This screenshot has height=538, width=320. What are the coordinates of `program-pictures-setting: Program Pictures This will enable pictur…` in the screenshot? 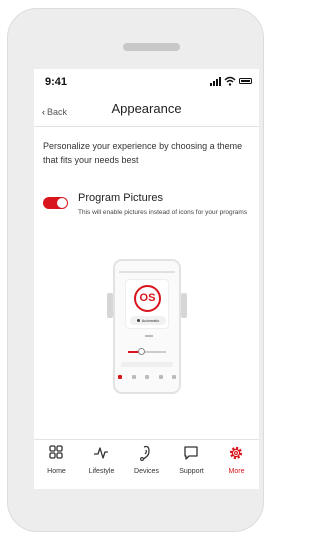 It's located at (148, 211).